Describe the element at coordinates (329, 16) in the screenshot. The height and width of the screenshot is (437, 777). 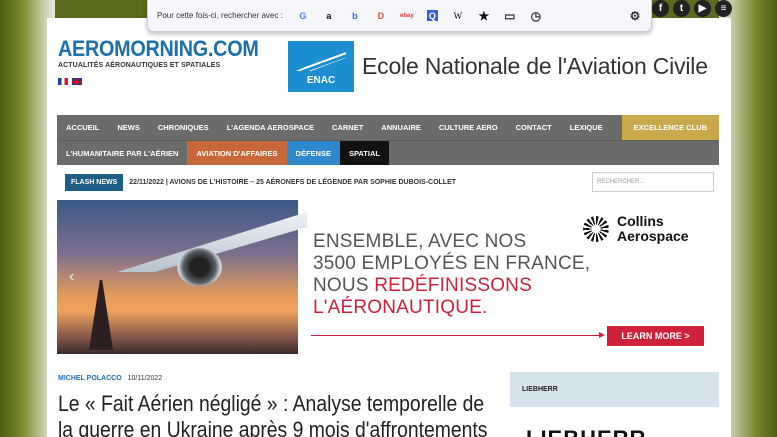
I see `amazon-icon: a` at that location.